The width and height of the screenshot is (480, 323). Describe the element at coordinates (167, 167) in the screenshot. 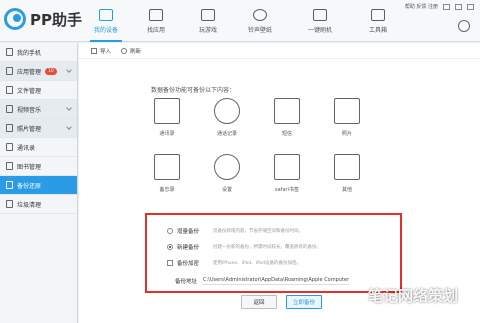

I see `memo-icon` at that location.